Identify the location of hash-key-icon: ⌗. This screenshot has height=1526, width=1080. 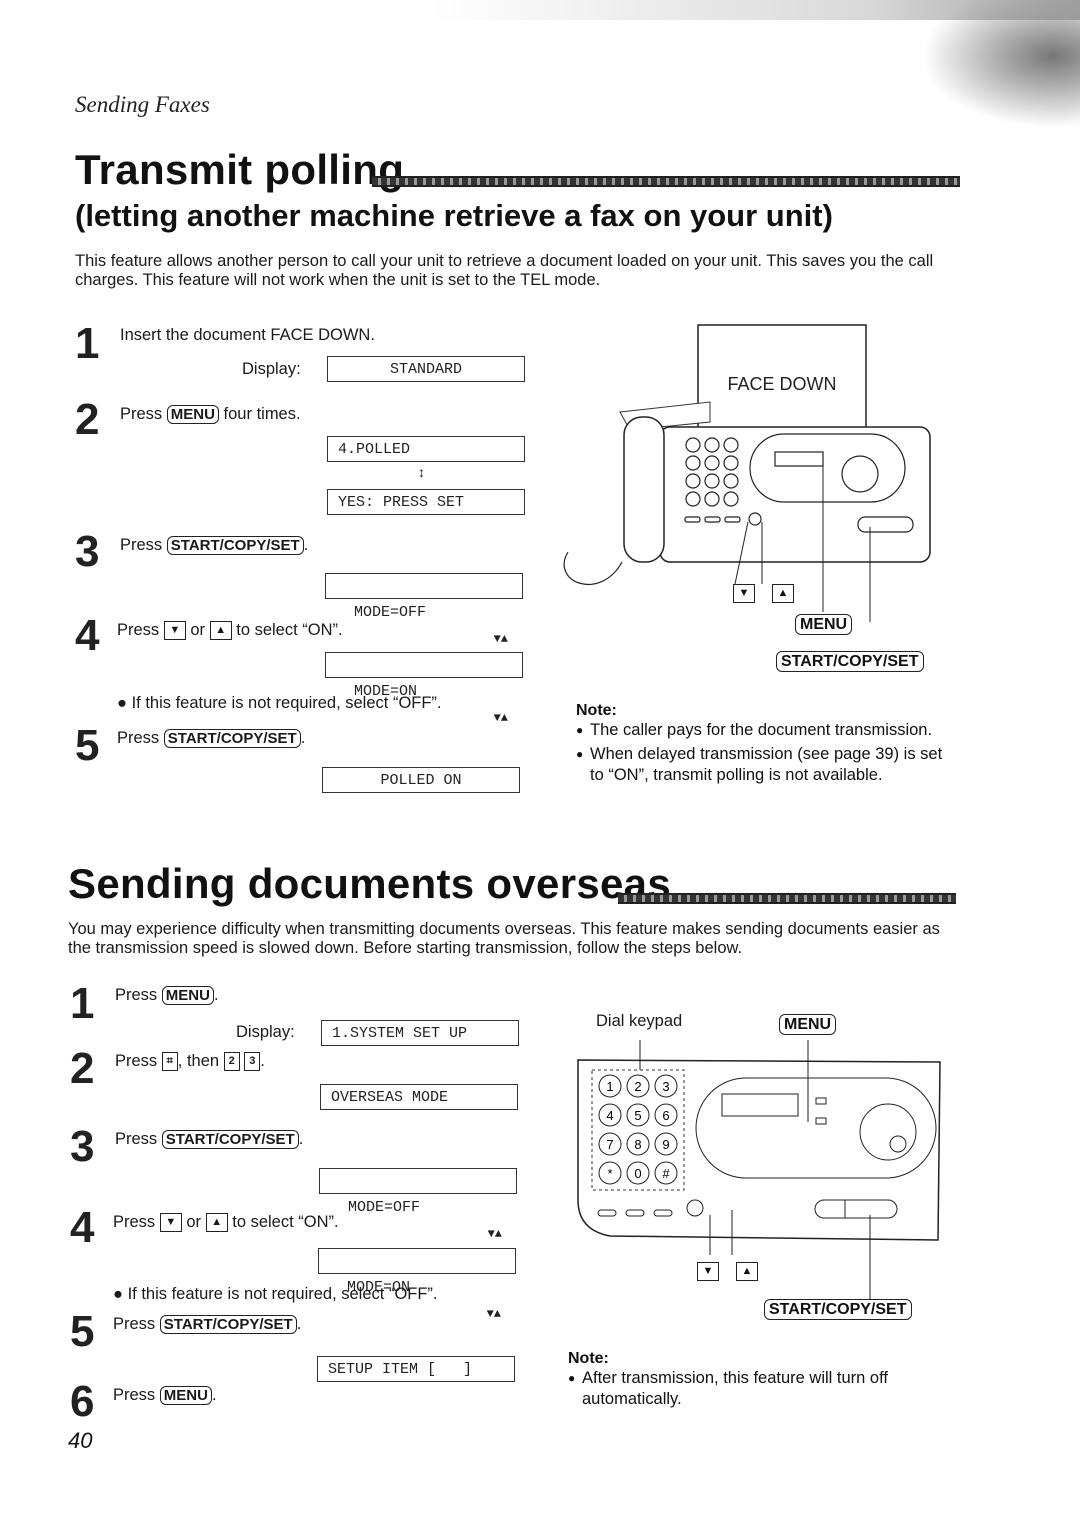
(169, 1062).